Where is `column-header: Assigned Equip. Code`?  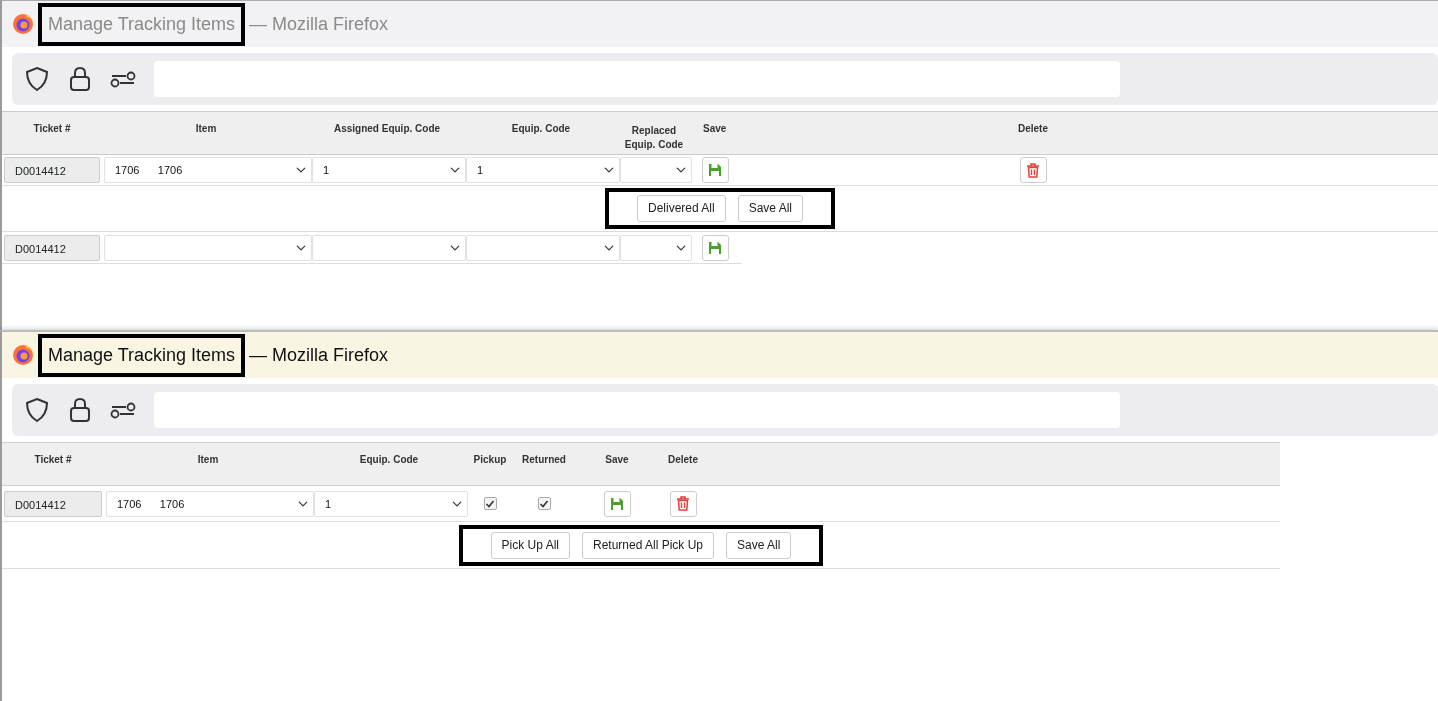 column-header: Assigned Equip. Code is located at coordinates (387, 129).